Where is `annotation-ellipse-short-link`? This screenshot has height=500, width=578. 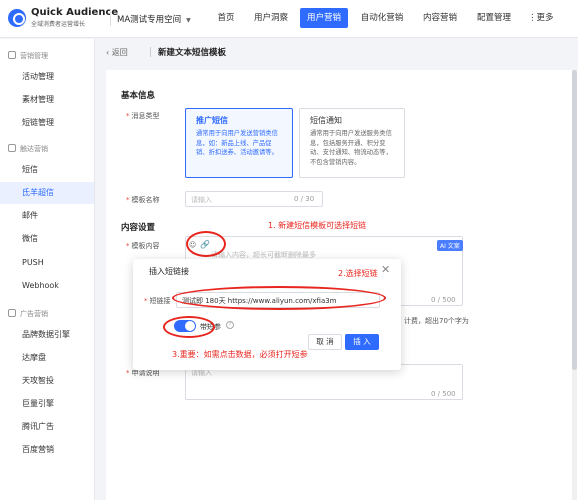
annotation-ellipse-short-link is located at coordinates (279, 298).